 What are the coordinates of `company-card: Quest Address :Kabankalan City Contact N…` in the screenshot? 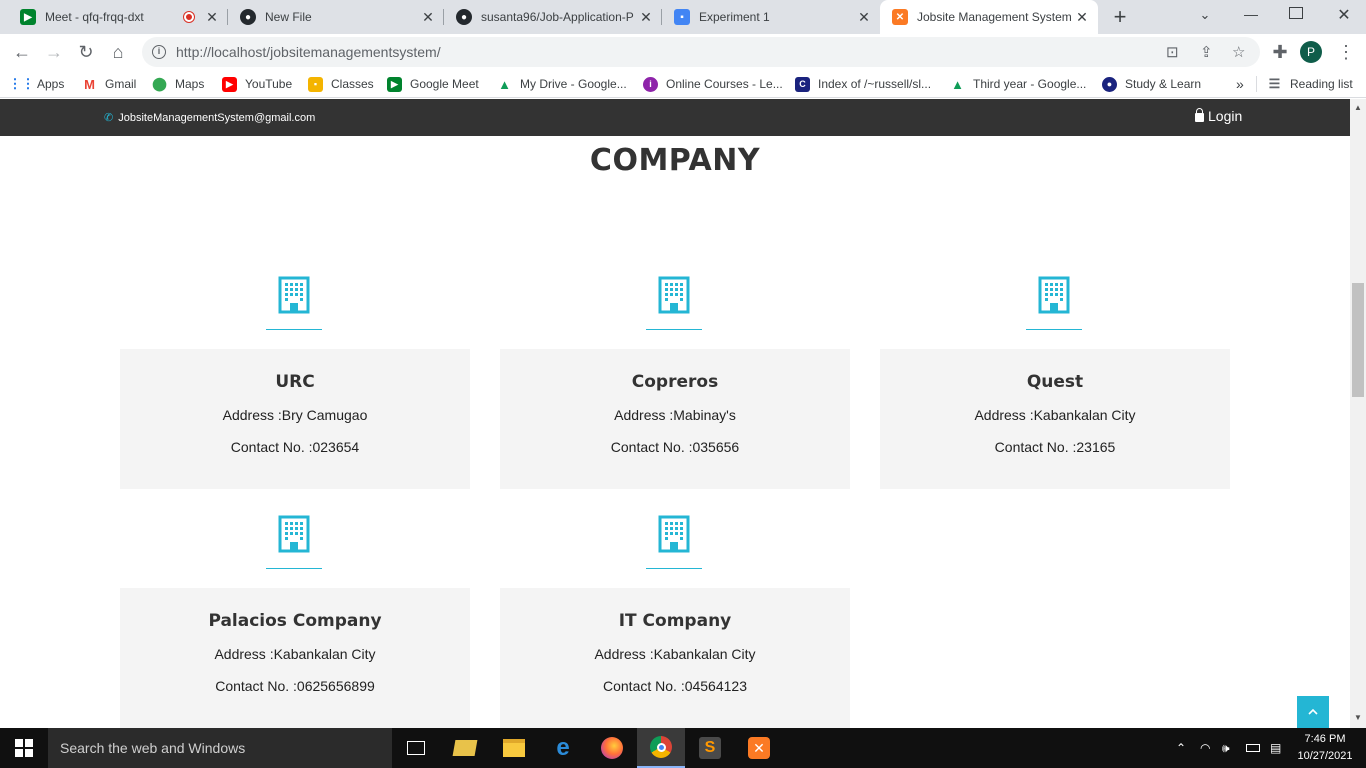 It's located at (1055, 419).